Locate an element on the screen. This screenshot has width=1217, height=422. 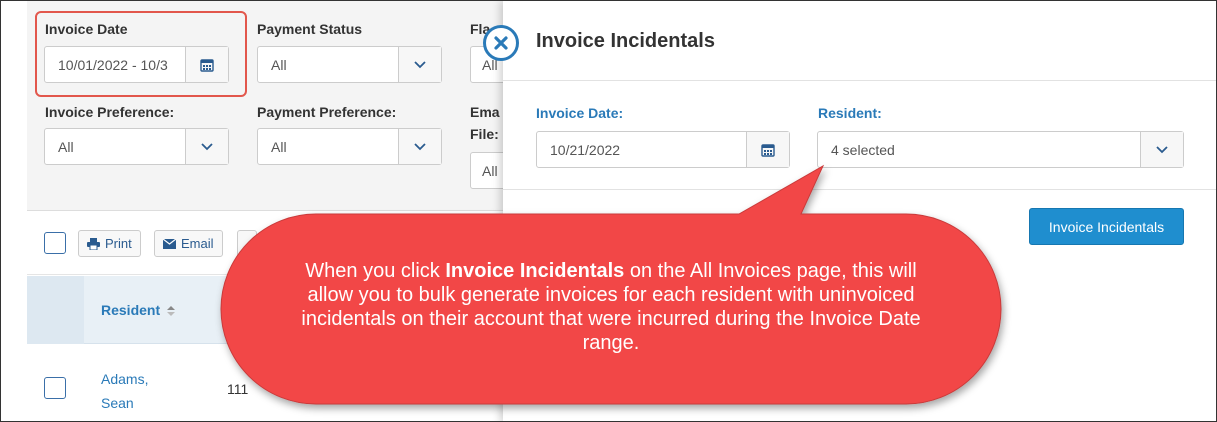
panel-header: Invoice Incidentals is located at coordinates (859, 41).